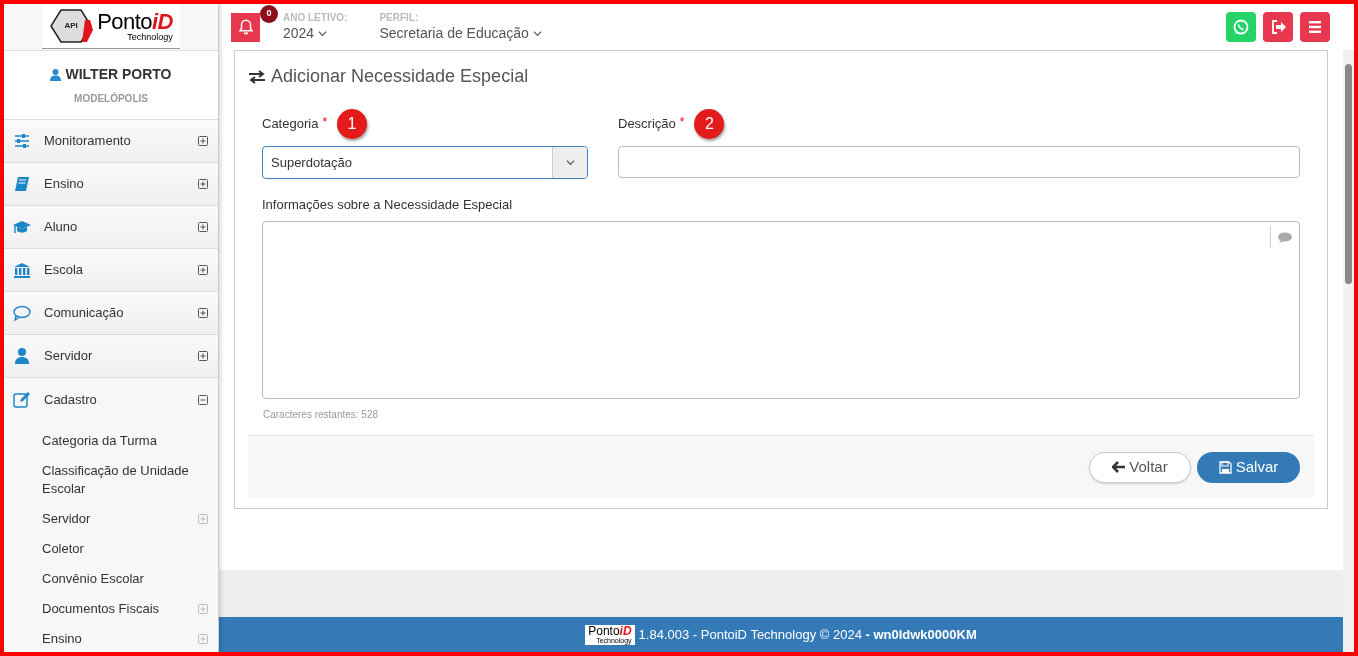 This screenshot has height=656, width=1358. What do you see at coordinates (352, 124) in the screenshot?
I see `step-marker: 1` at bounding box center [352, 124].